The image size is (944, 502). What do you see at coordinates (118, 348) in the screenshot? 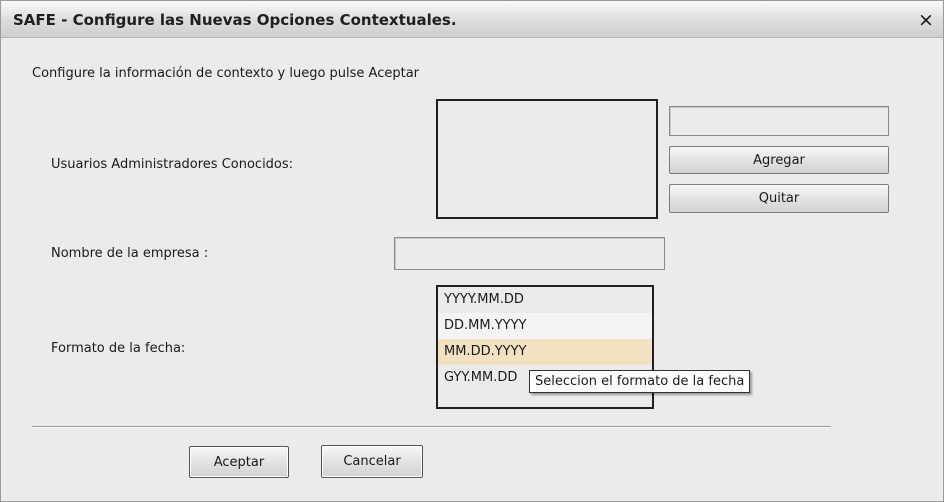
I see `date-format-label: Formato de la fecha:` at bounding box center [118, 348].